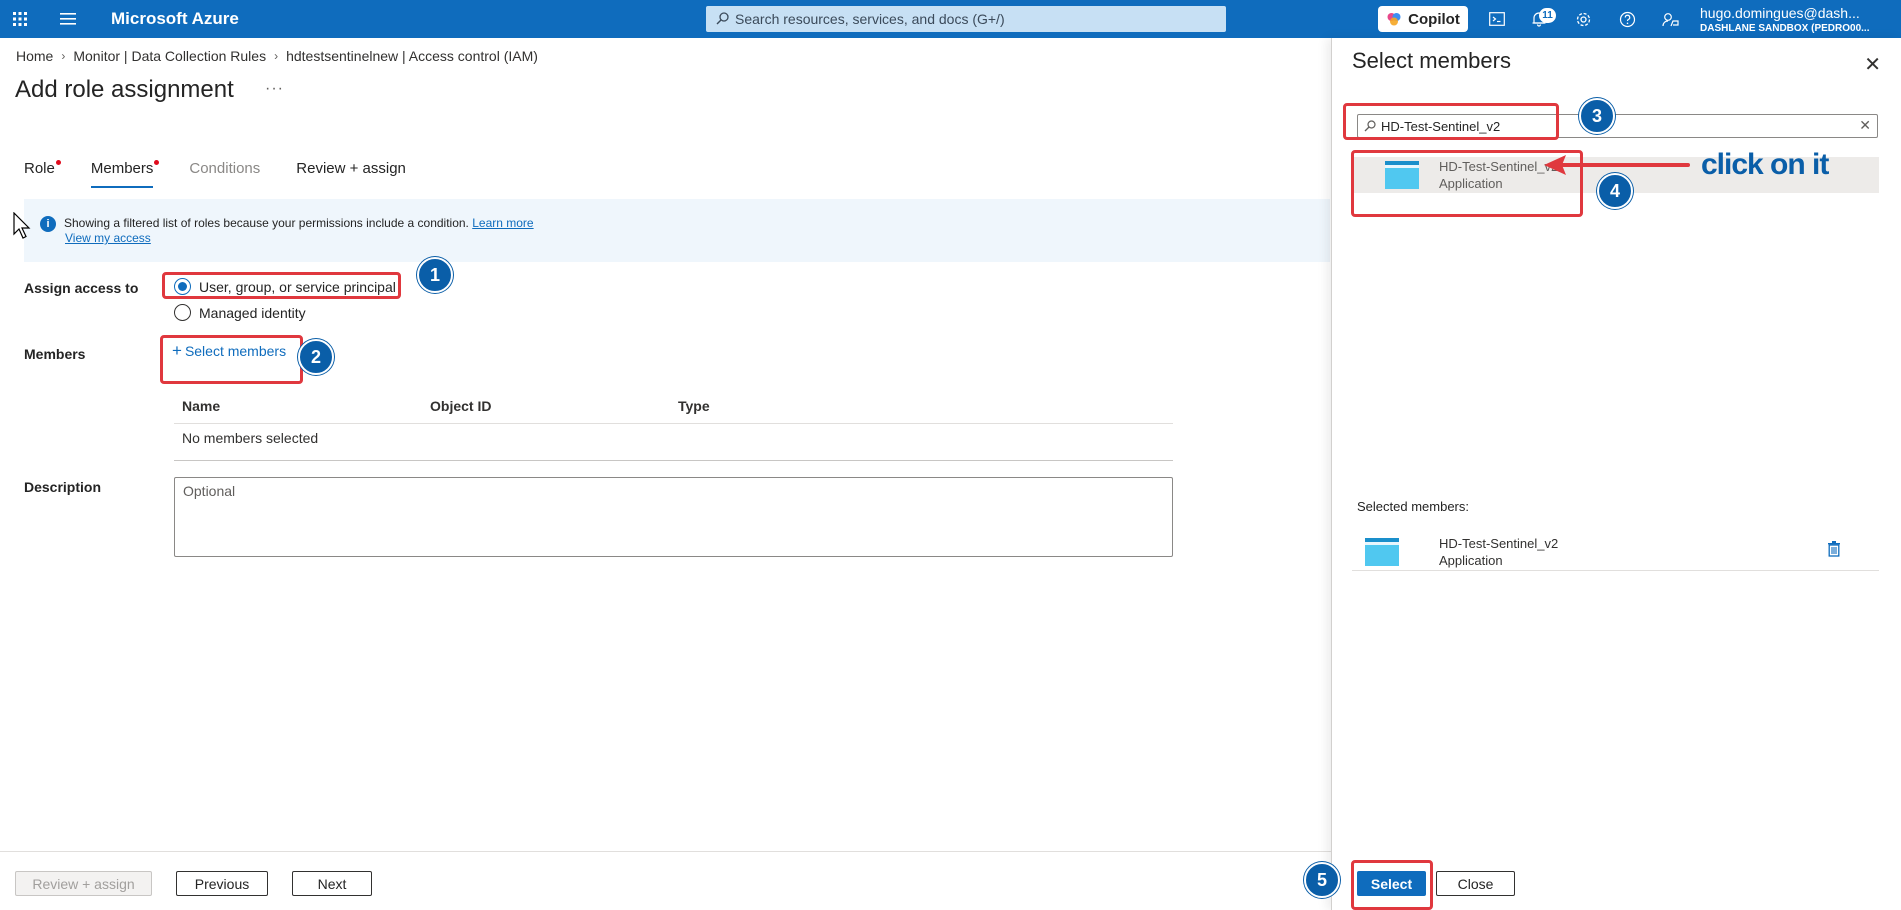 This screenshot has height=910, width=1901. Describe the element at coordinates (124, 89) in the screenshot. I see `page-title: Add role assignment` at that location.